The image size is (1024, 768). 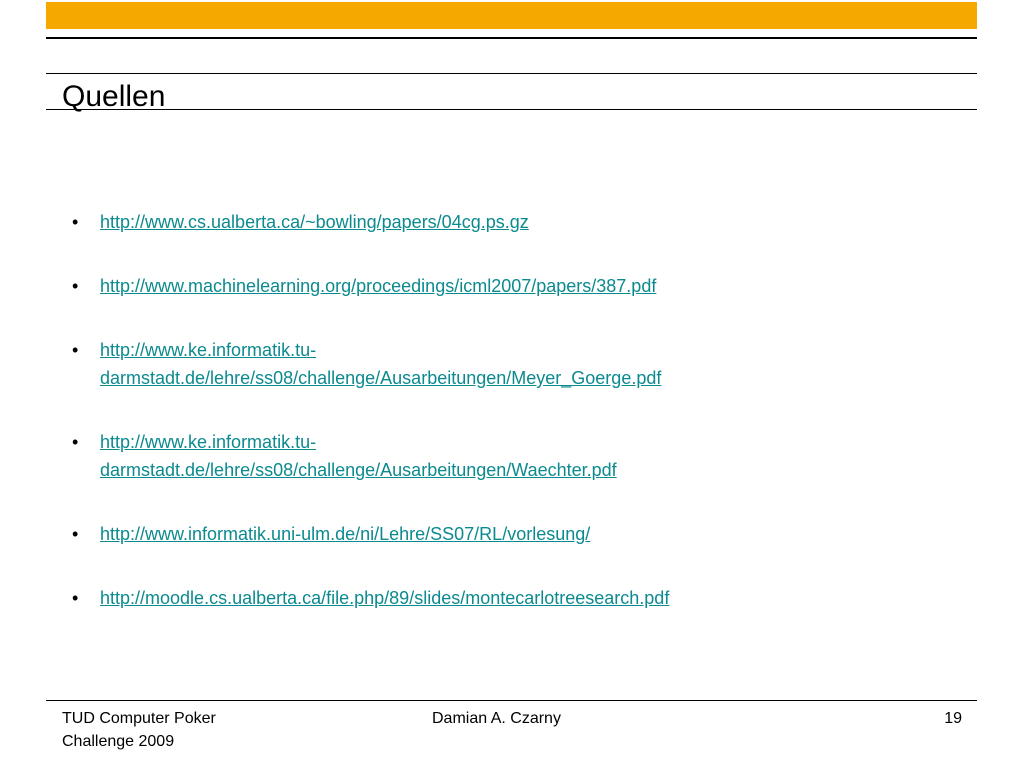 I want to click on footer-divider, so click(x=511, y=700).